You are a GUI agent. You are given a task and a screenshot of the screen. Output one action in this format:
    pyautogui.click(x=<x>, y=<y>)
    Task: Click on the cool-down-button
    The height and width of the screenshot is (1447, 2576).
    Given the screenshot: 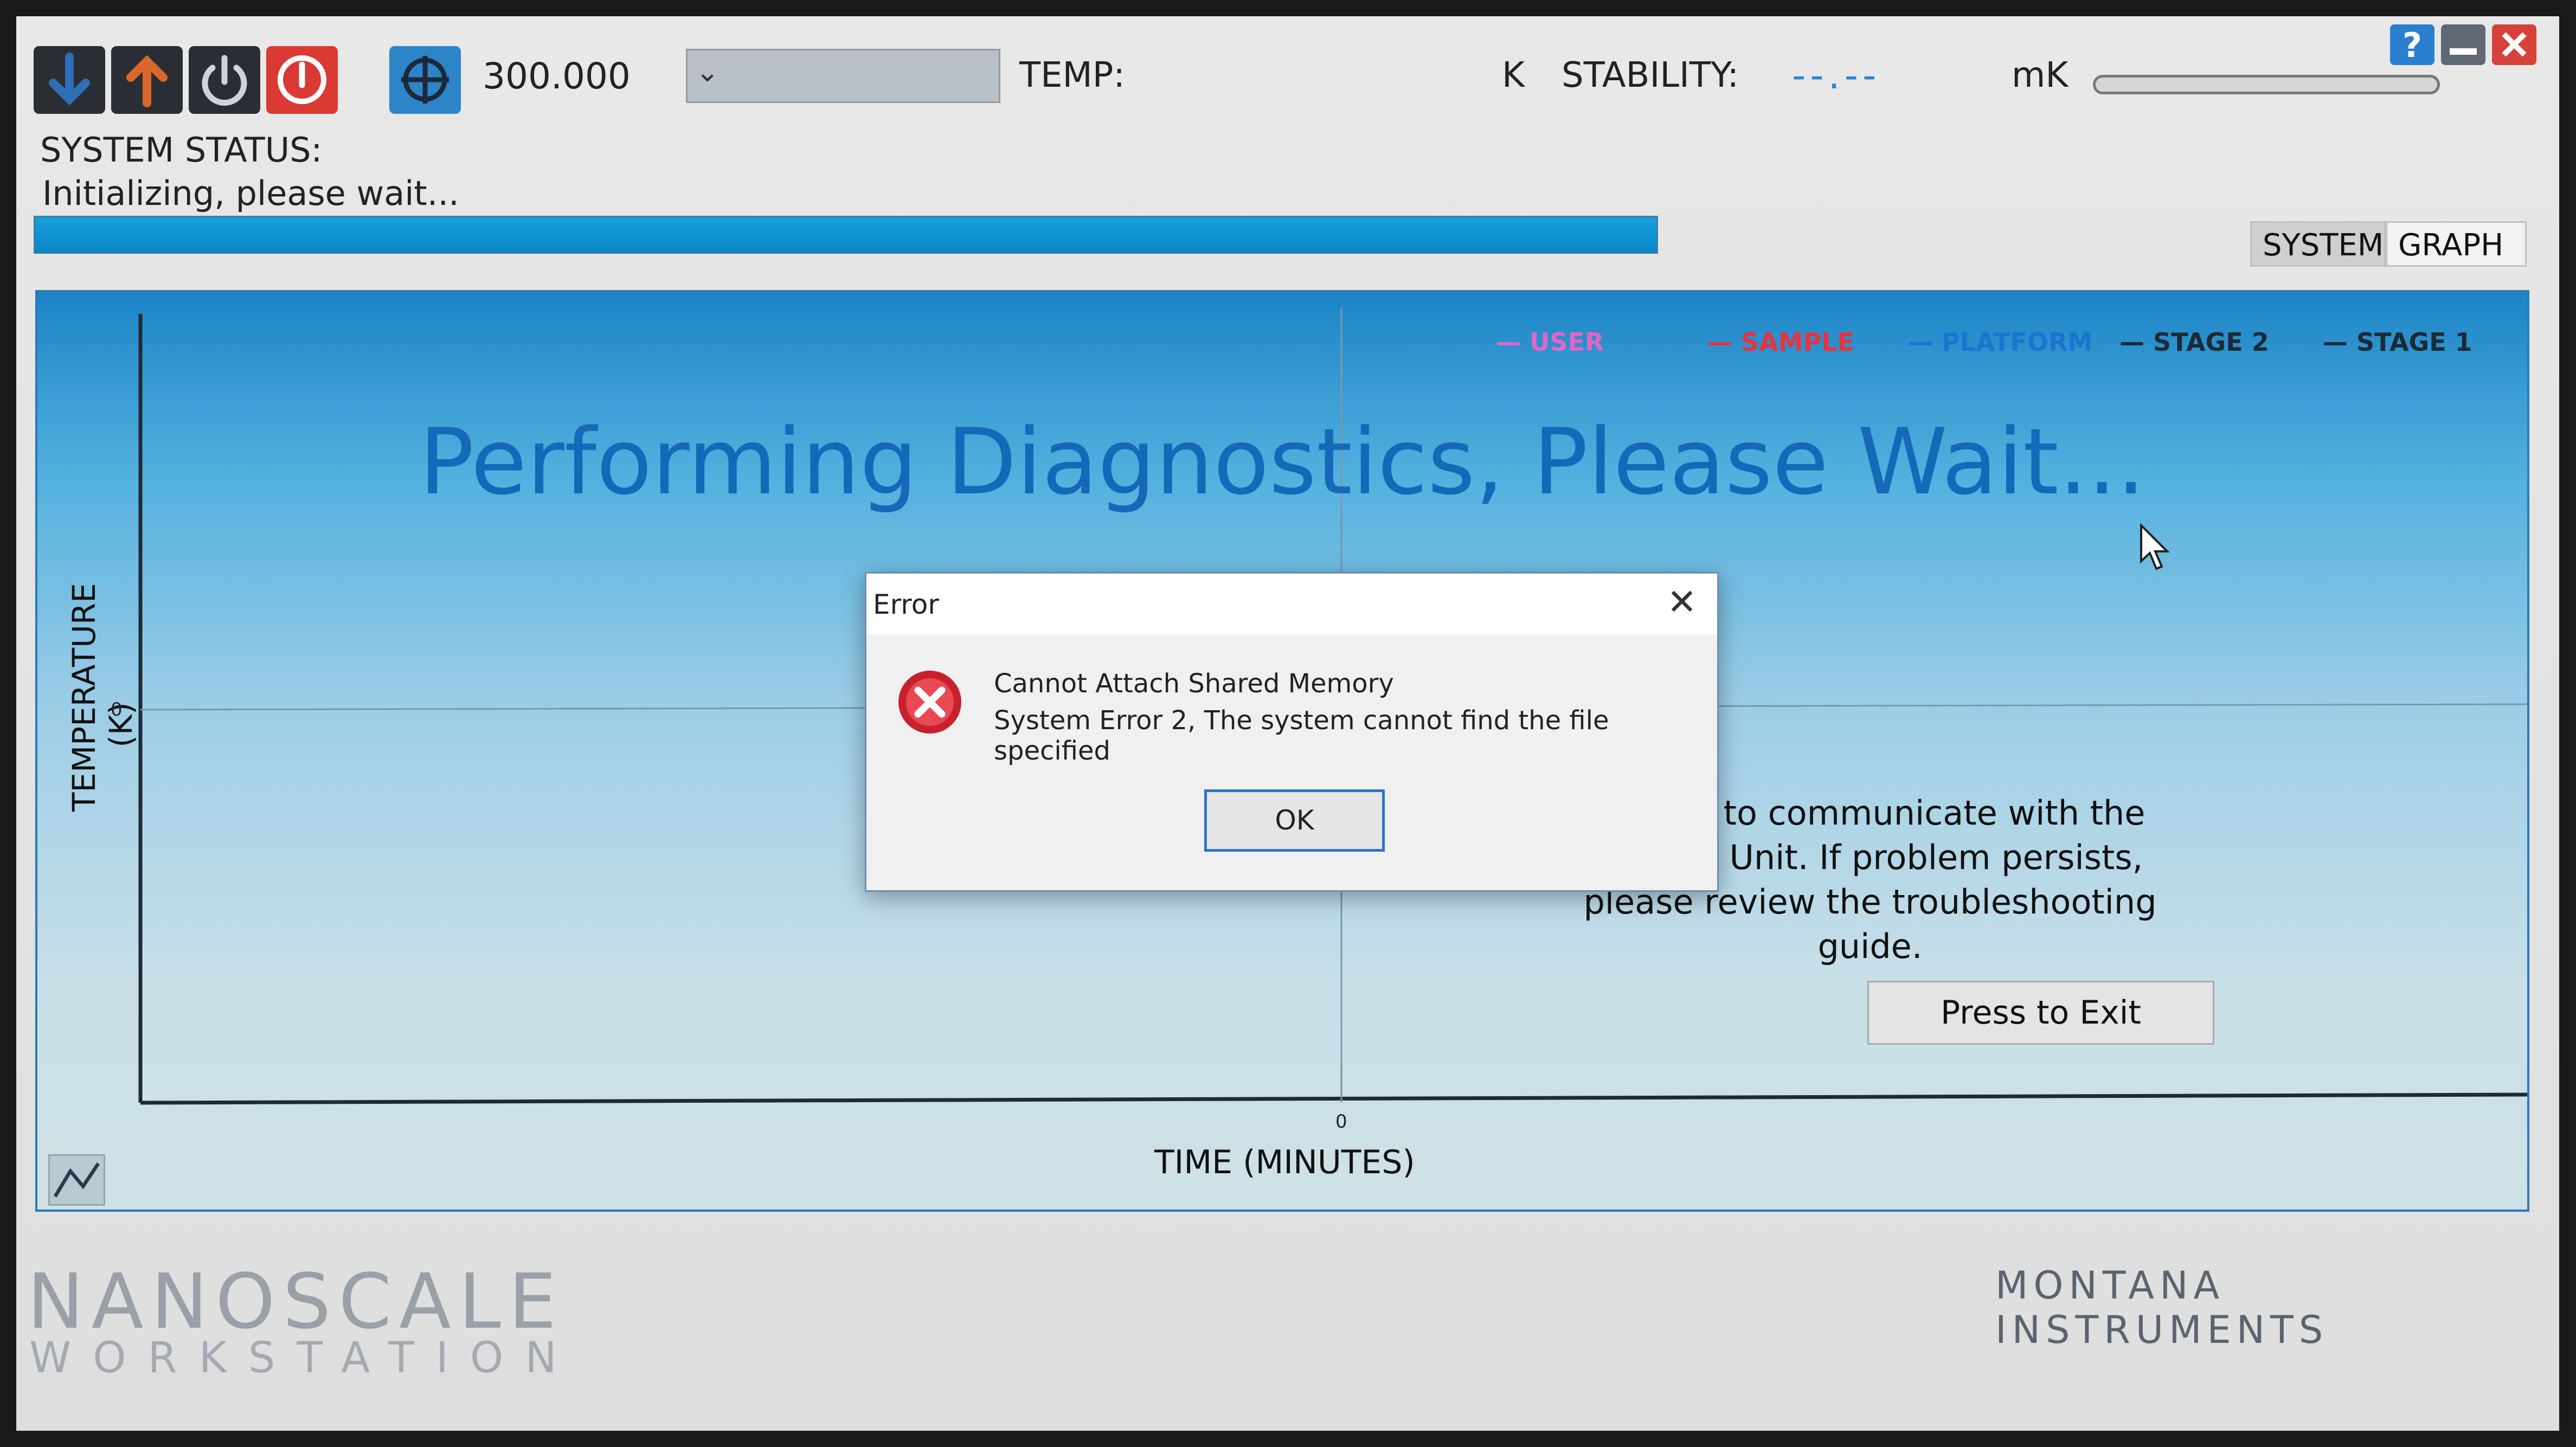 What is the action you would take?
    pyautogui.click(x=70, y=80)
    